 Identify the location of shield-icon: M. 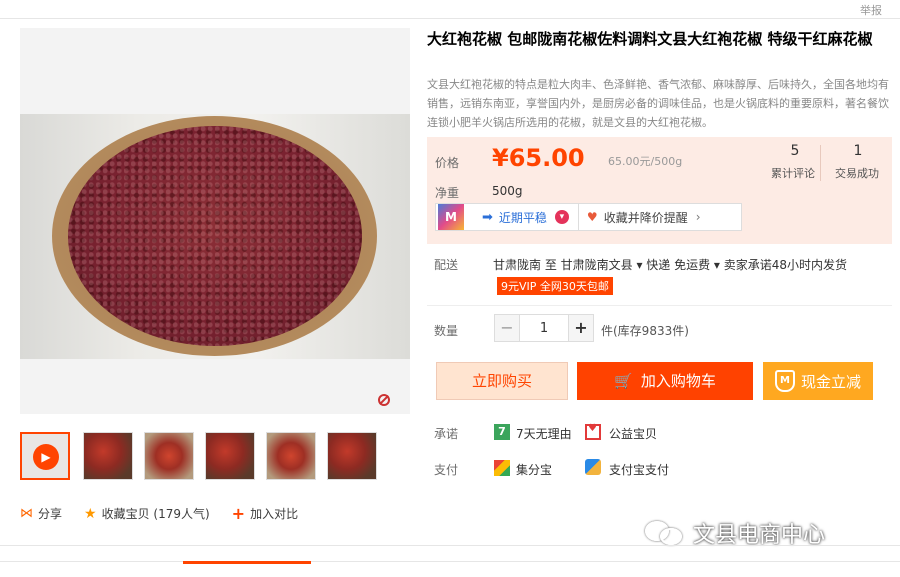
(784, 381).